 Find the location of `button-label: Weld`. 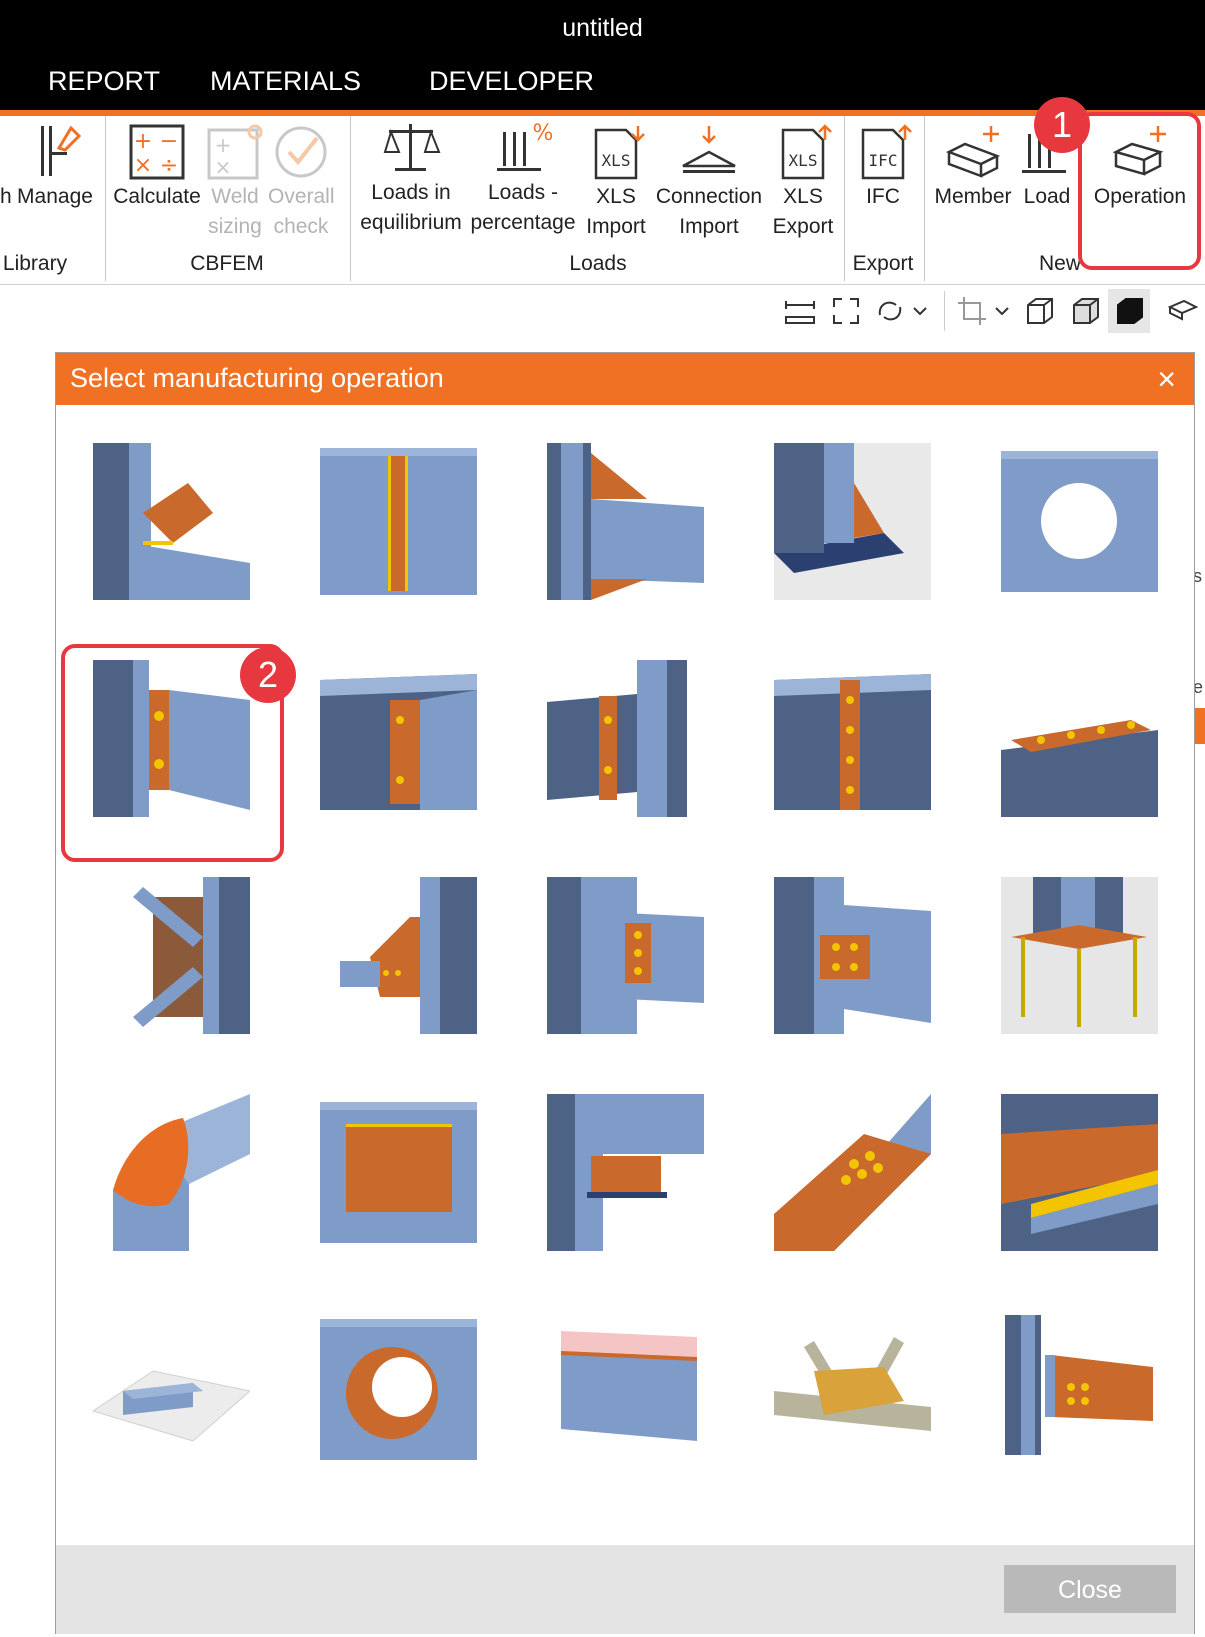

button-label: Weld is located at coordinates (235, 196).